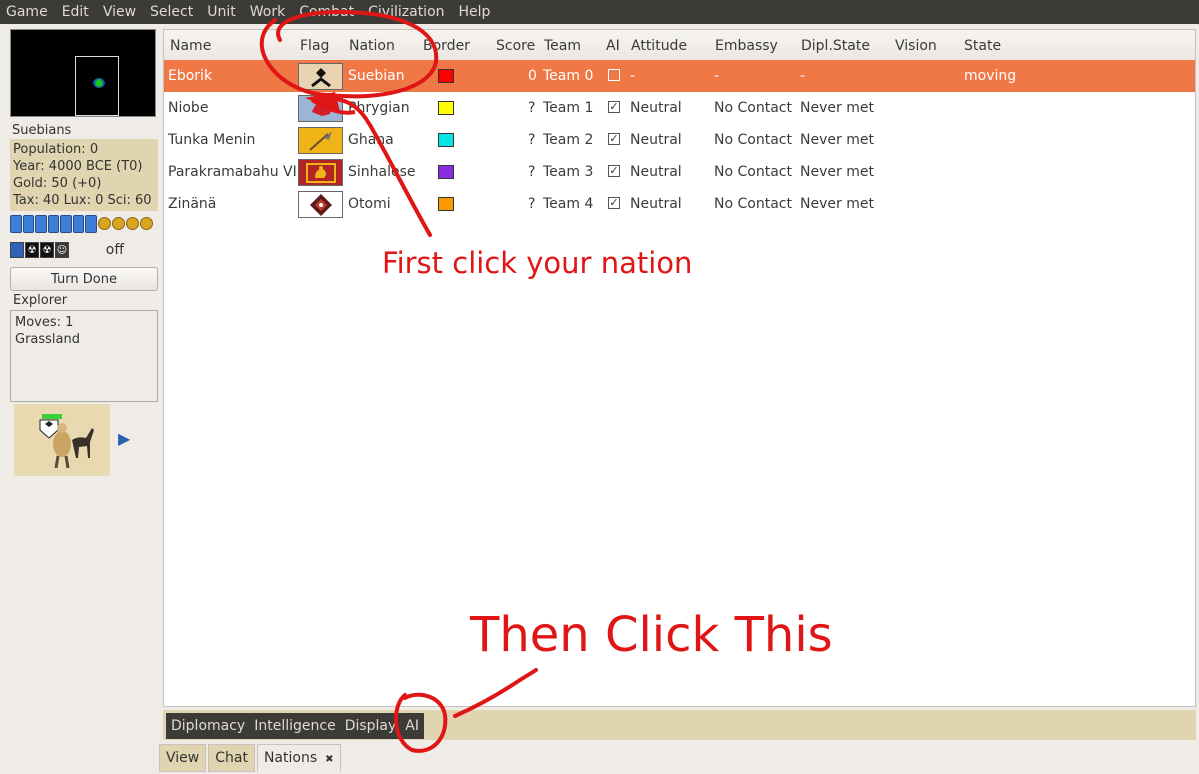 The width and height of the screenshot is (1199, 774). Describe the element at coordinates (331, 12) in the screenshot. I see `menu-combat: Combat` at that location.